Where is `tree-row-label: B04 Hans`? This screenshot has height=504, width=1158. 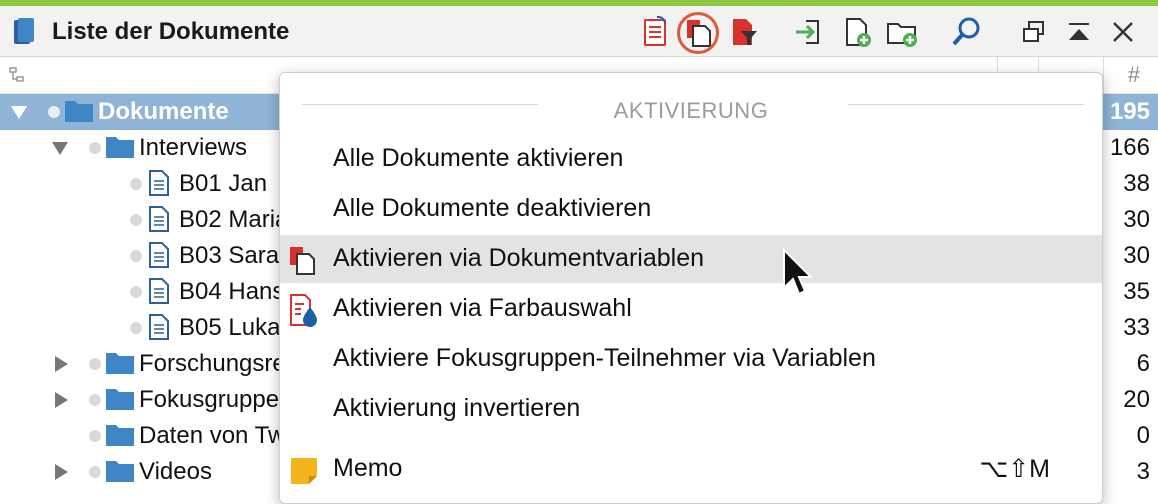 tree-row-label: B04 Hans is located at coordinates (232, 291).